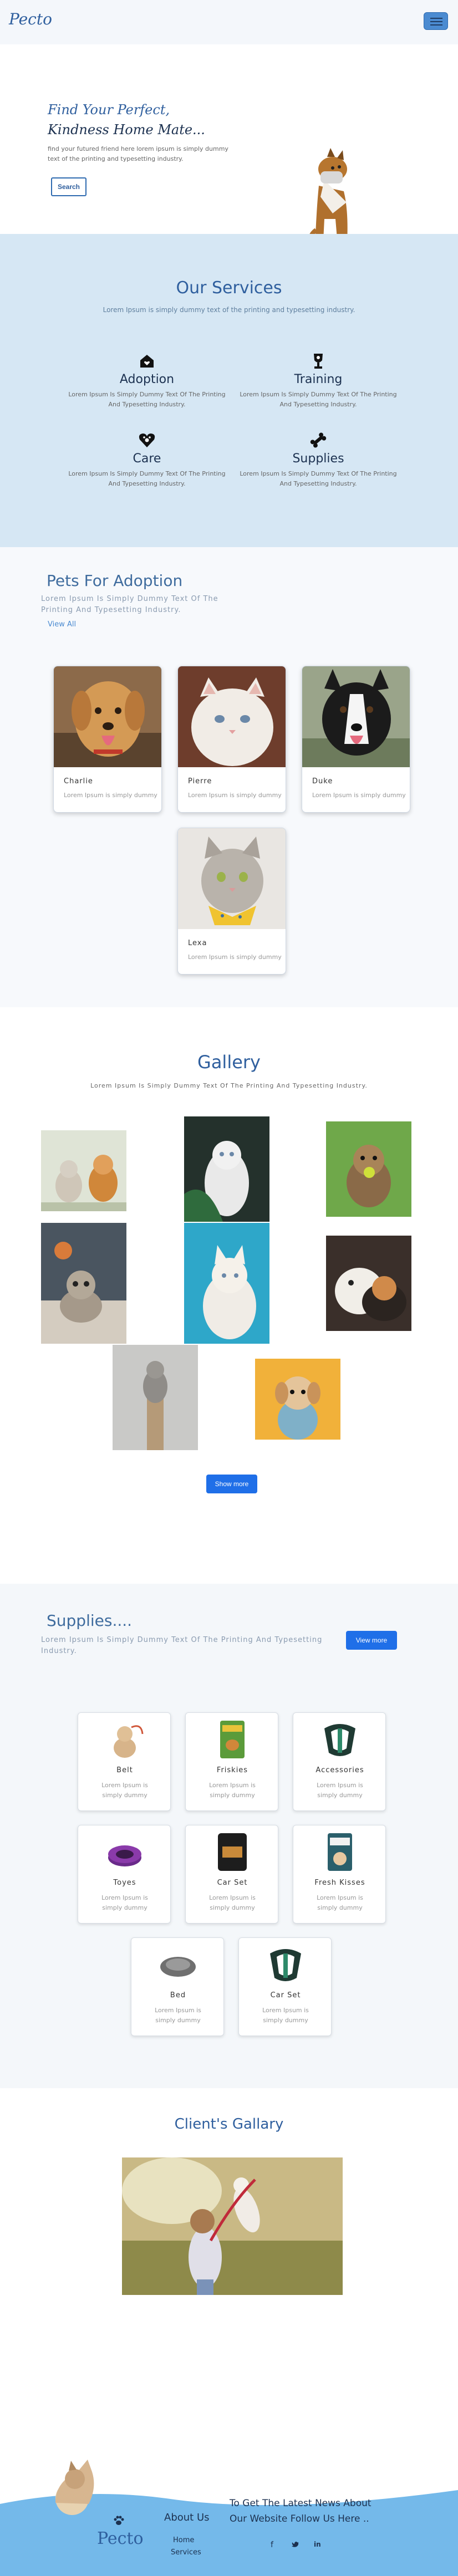 The height and width of the screenshot is (2576, 458). Describe the element at coordinates (84, 1283) in the screenshot. I see `gallery-image-kitten` at that location.